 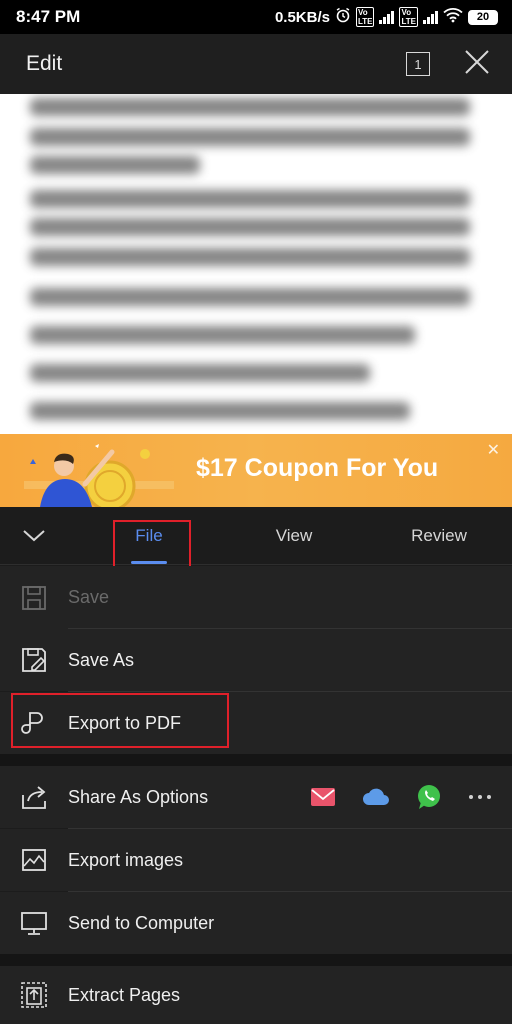 I want to click on close-icon, so click(x=477, y=64).